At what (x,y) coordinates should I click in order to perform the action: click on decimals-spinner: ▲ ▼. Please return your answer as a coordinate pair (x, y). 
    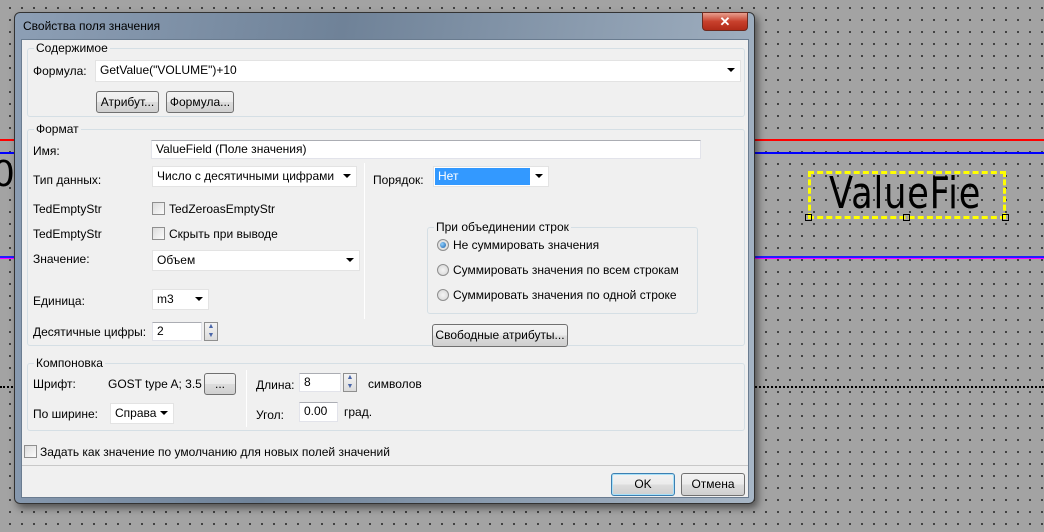
    Looking at the image, I should click on (211, 331).